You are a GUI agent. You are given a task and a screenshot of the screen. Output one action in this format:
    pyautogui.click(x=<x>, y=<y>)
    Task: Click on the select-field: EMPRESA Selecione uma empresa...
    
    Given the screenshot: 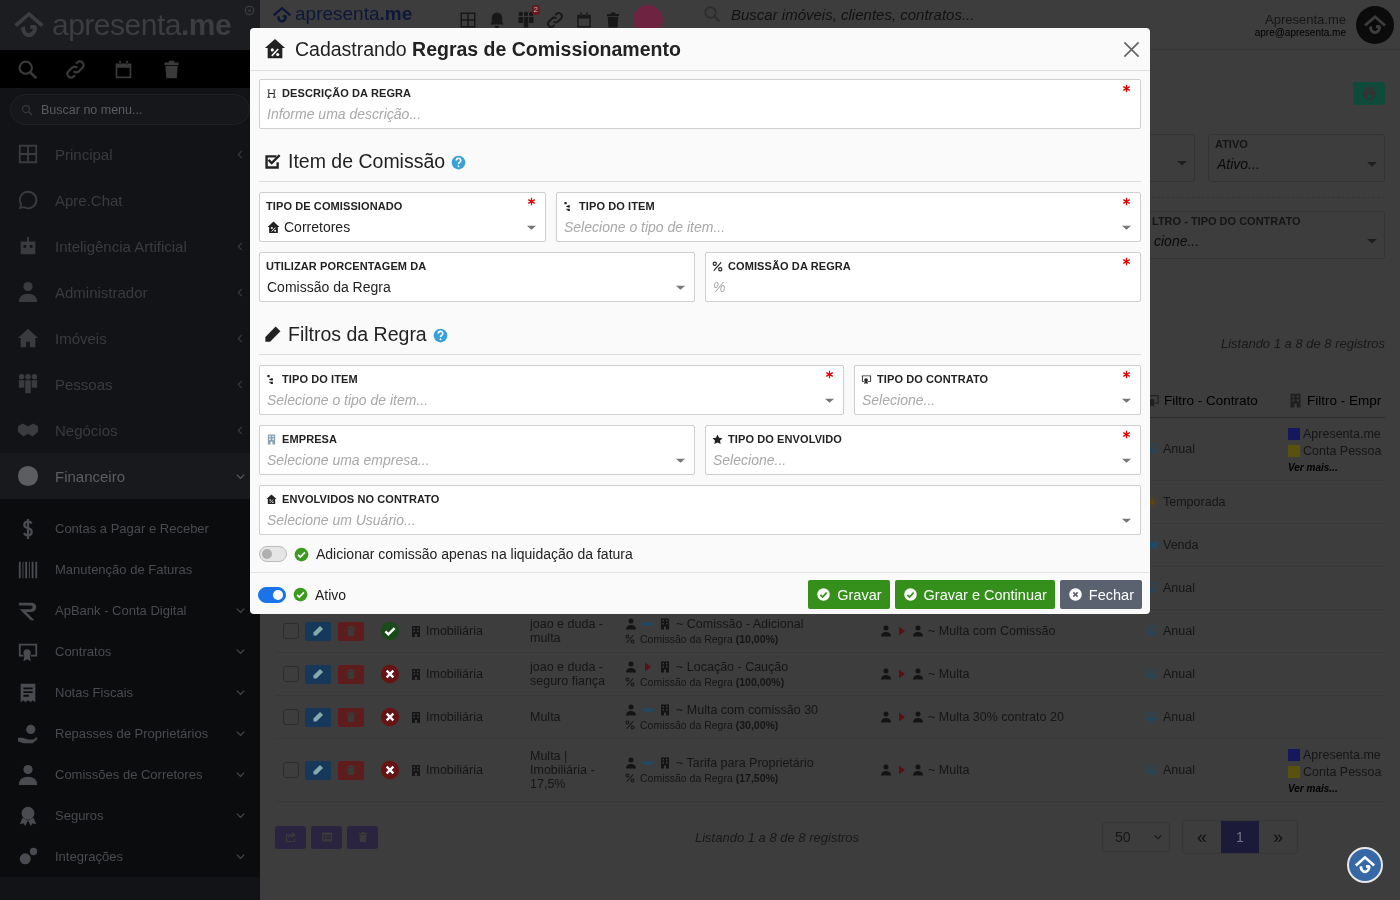 What is the action you would take?
    pyautogui.click(x=477, y=450)
    